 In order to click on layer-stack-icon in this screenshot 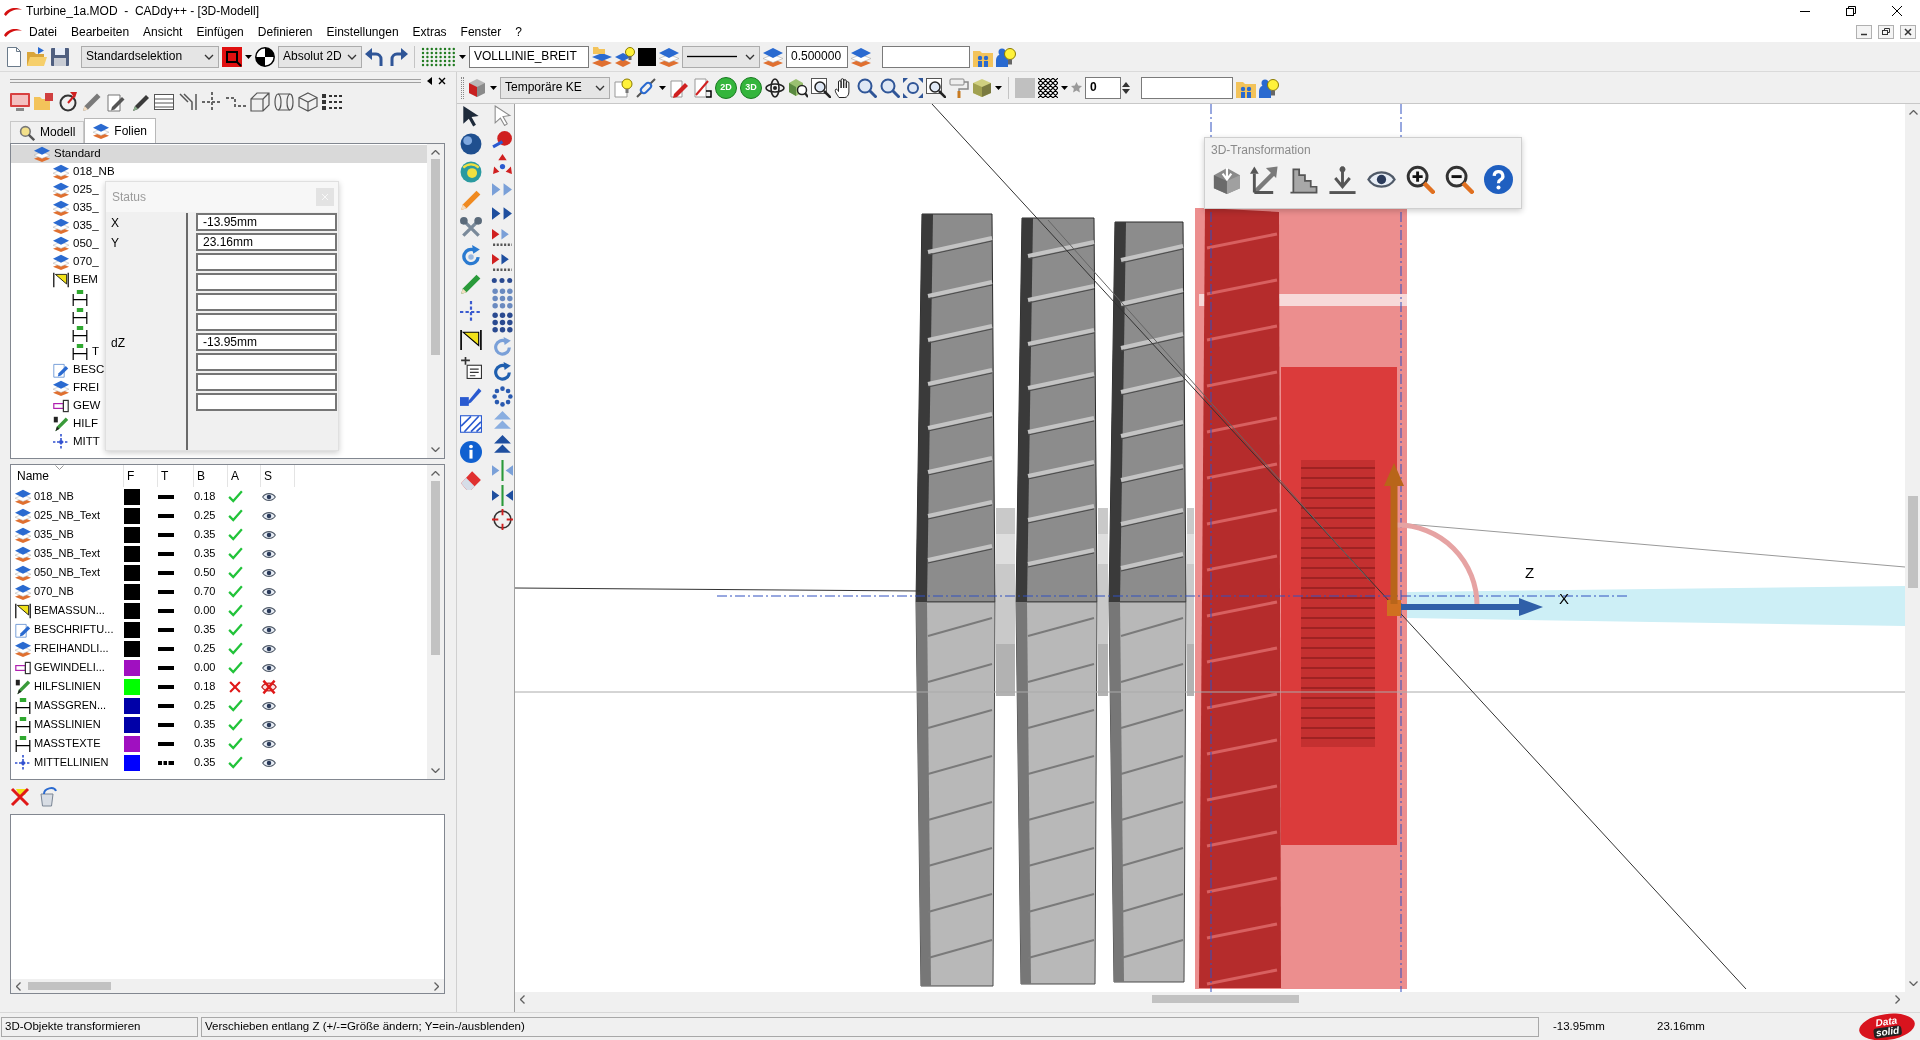, I will do `click(861, 56)`.